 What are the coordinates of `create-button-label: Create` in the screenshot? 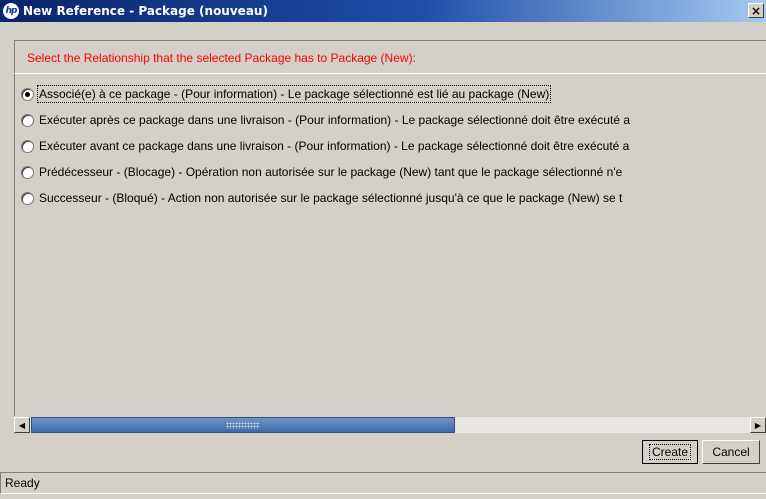 It's located at (670, 452).